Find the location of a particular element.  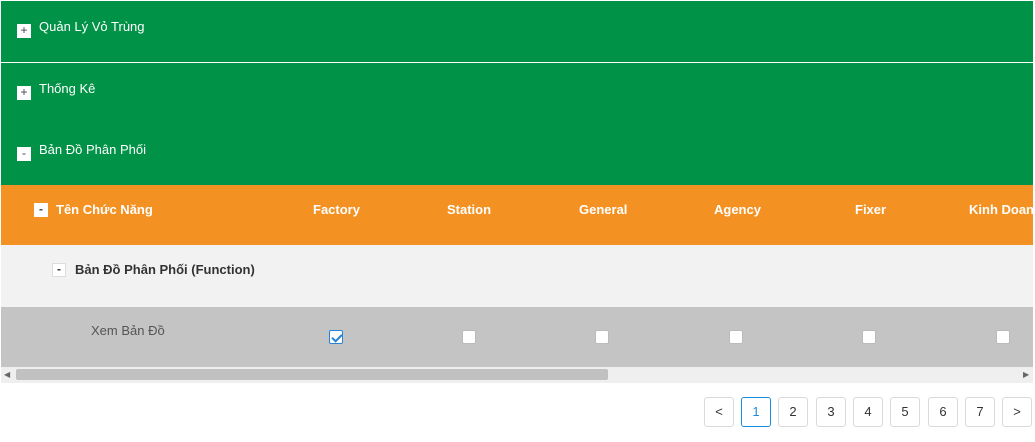

pagination-page-4: 4 is located at coordinates (868, 412).